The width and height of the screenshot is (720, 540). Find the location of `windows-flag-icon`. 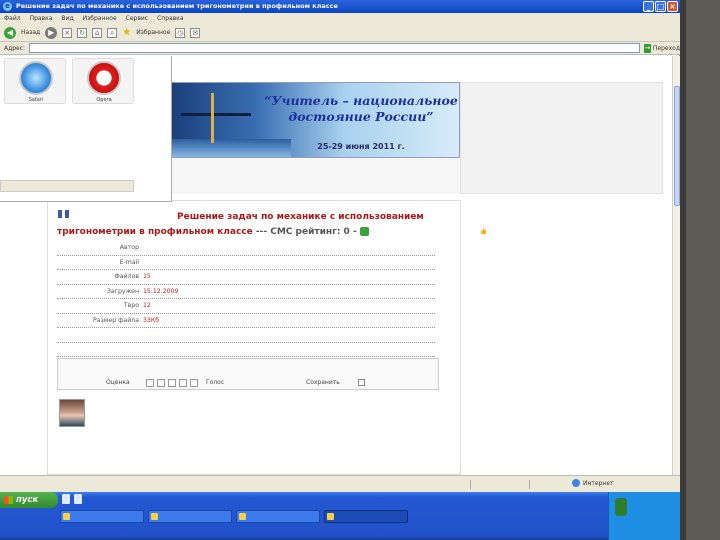

windows-flag-icon is located at coordinates (8, 500).